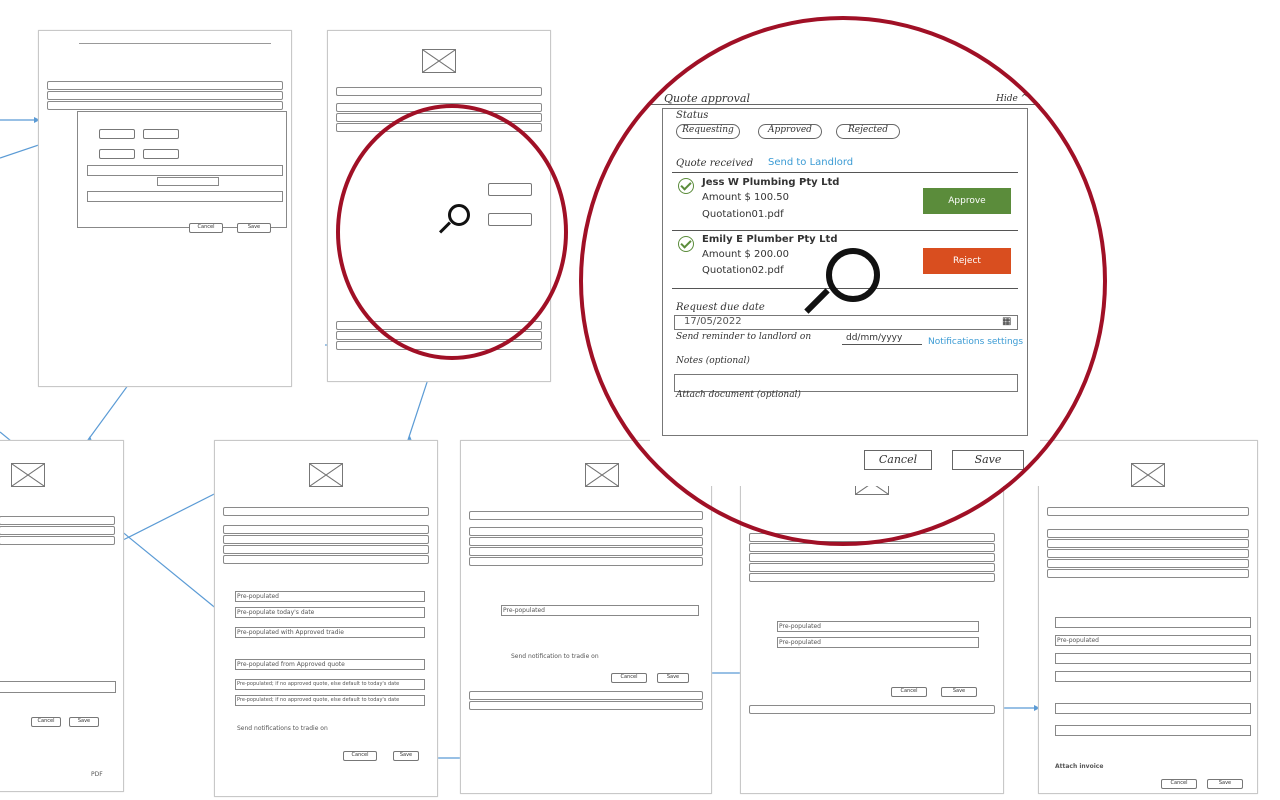  What do you see at coordinates (290, 632) in the screenshot?
I see `field-value: Pre-populated with Approved tradie` at bounding box center [290, 632].